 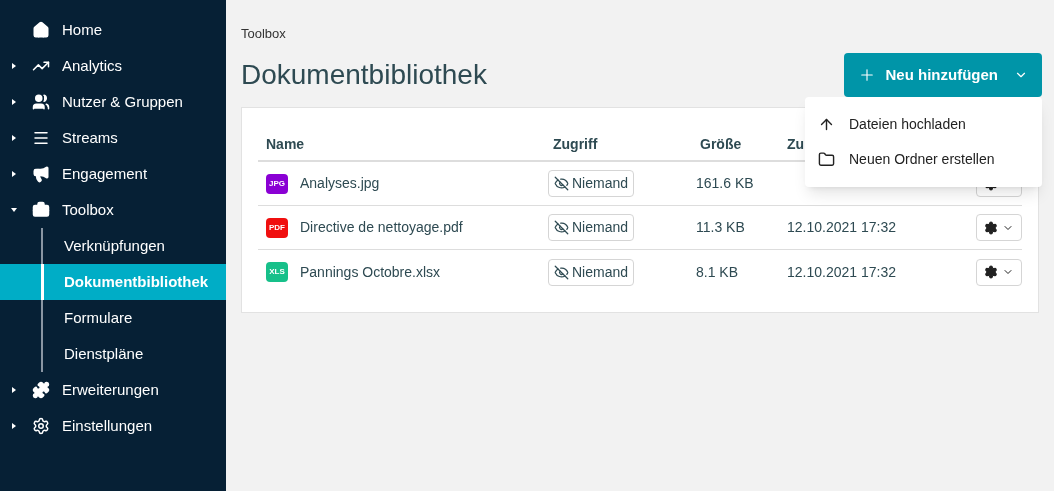 What do you see at coordinates (90, 138) in the screenshot?
I see `sidebar-item: Streams` at bounding box center [90, 138].